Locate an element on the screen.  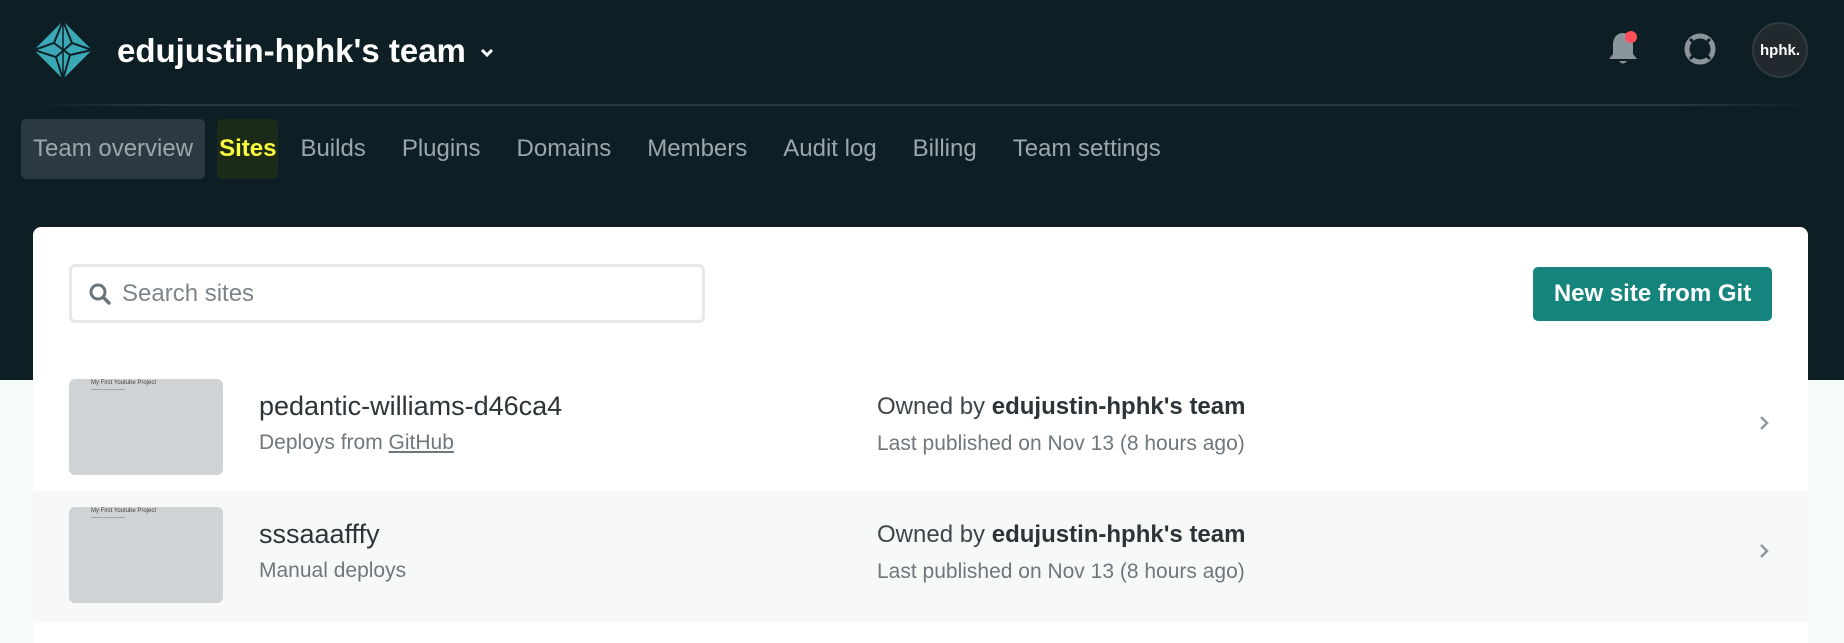
search-icon is located at coordinates (100, 294).